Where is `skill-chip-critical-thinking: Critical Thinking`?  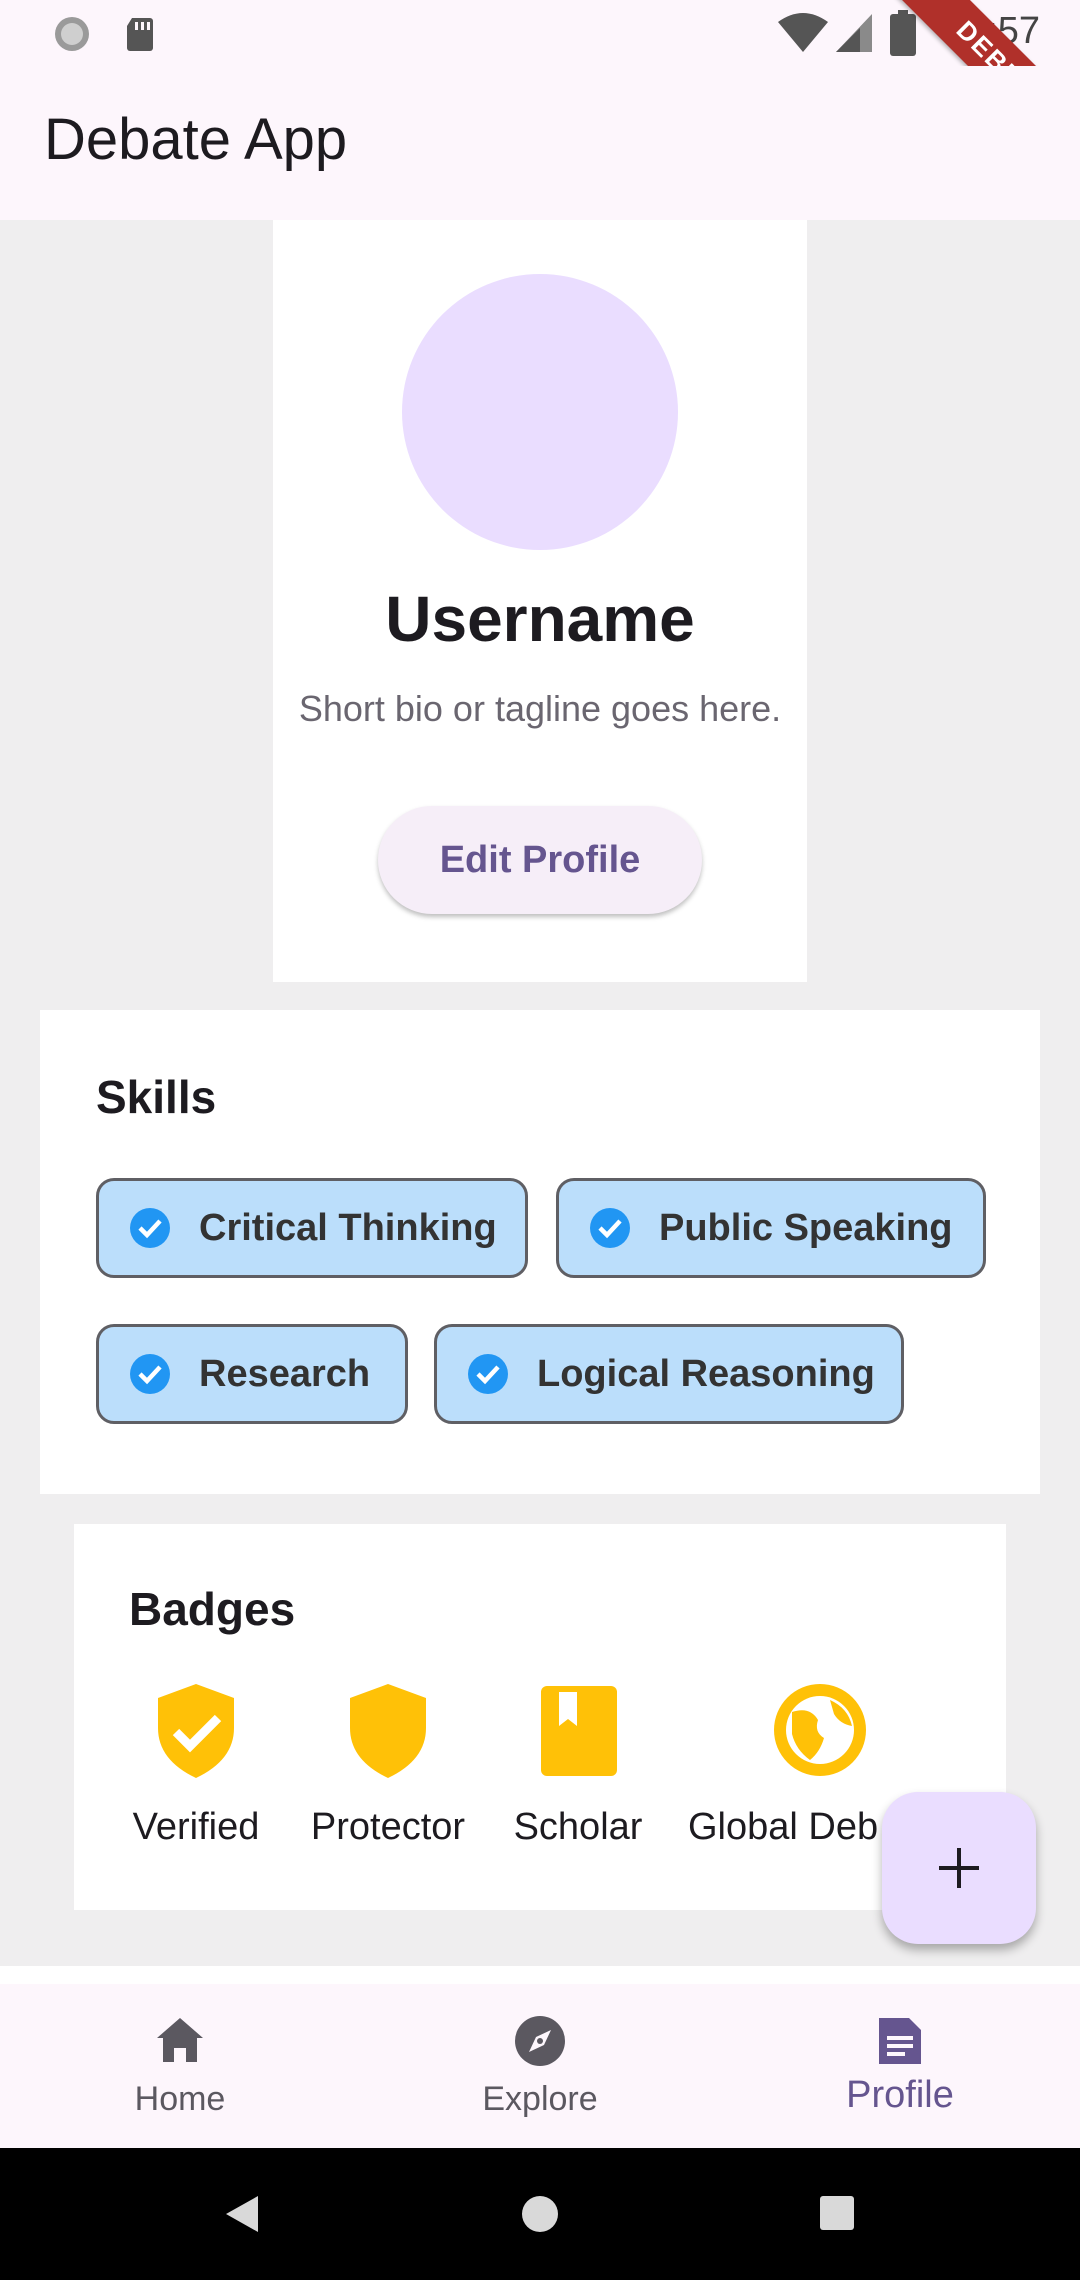
skill-chip-critical-thinking: Critical Thinking is located at coordinates (312, 1228).